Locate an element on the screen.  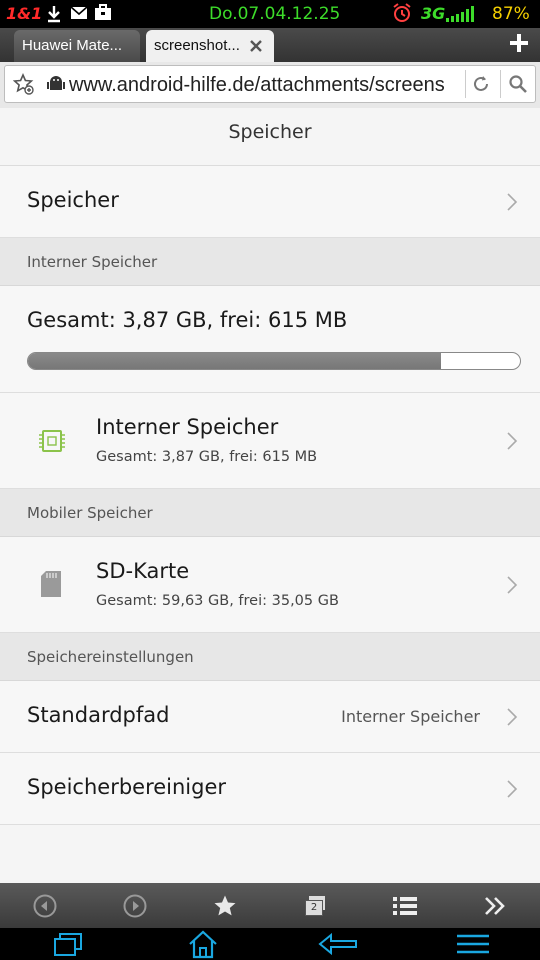
default-path-value: Interner Speicher is located at coordinates (410, 716).